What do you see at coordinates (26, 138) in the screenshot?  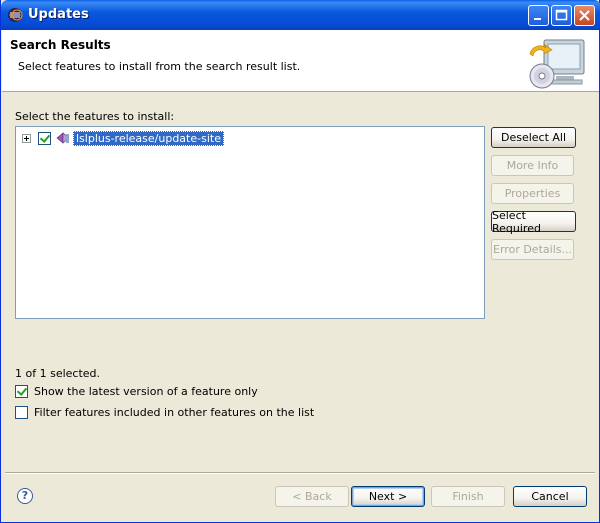 I see `expand-icon` at bounding box center [26, 138].